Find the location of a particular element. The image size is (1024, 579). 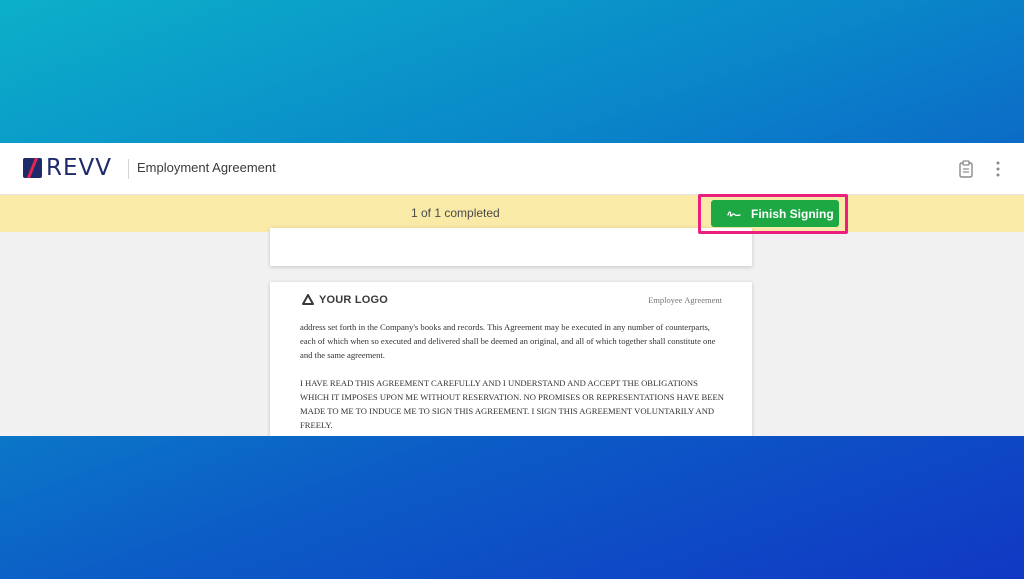

document-logo: YOUR LOGO is located at coordinates (345, 300).